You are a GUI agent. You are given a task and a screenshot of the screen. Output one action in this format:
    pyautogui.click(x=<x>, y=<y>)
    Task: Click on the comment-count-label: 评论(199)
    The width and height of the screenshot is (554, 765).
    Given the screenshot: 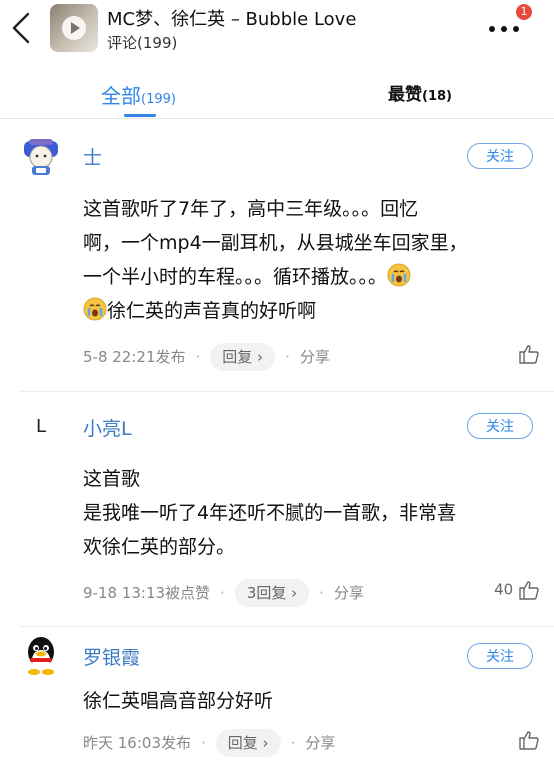 What is the action you would take?
    pyautogui.click(x=142, y=43)
    